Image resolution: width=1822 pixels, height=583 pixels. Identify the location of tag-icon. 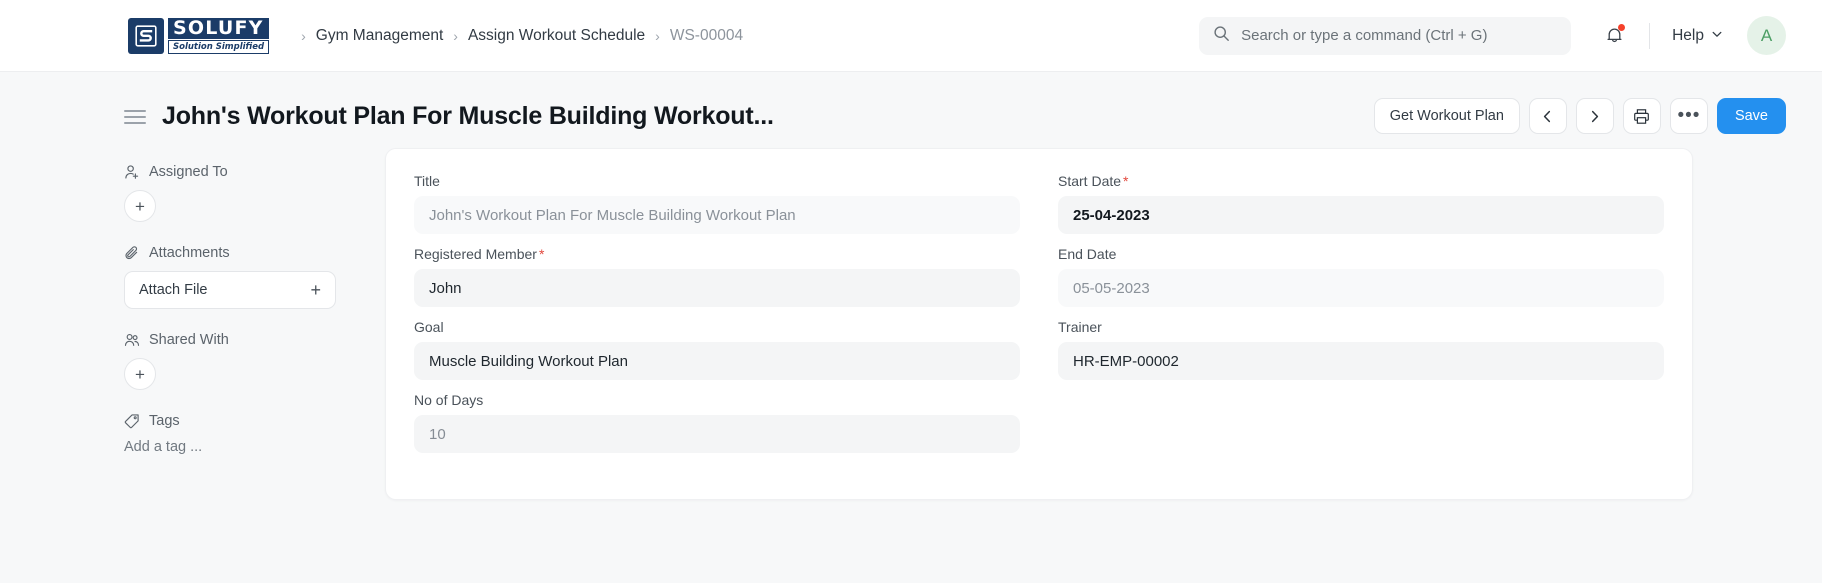
(132, 421).